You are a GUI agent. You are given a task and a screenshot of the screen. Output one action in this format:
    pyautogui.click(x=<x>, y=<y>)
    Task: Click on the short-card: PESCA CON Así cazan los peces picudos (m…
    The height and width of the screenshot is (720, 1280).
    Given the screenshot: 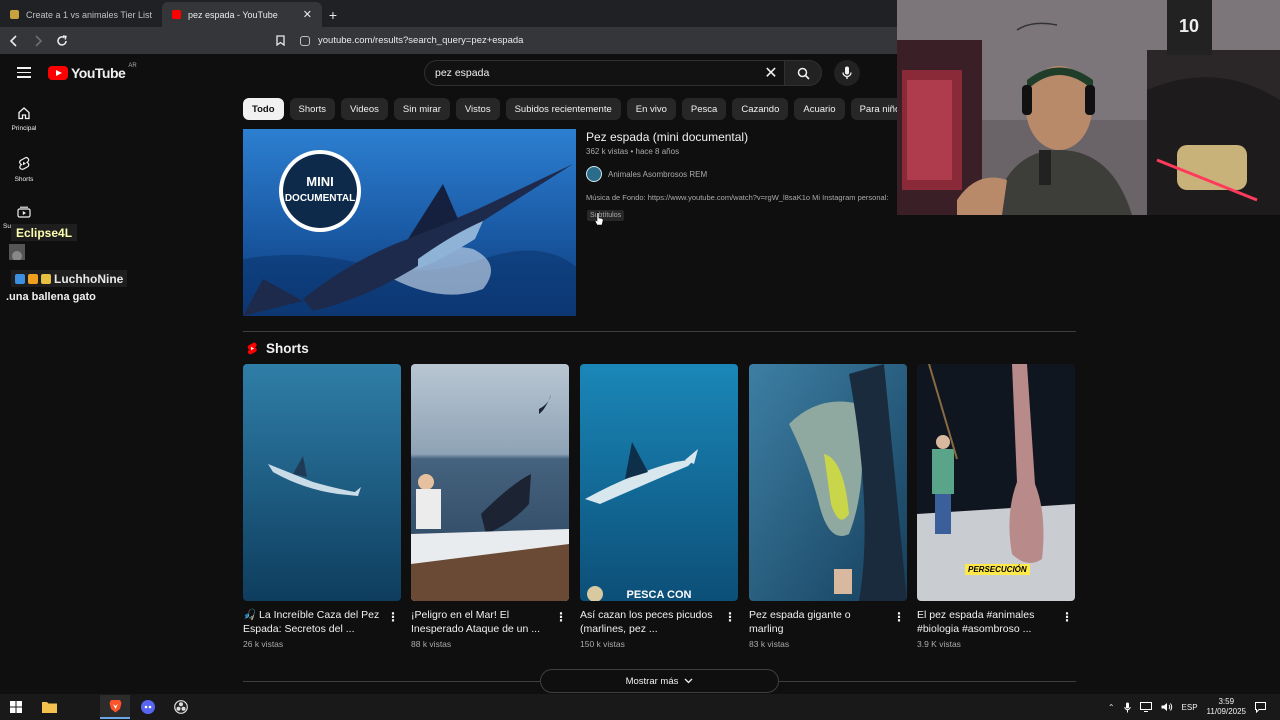 What is the action you would take?
    pyautogui.click(x=659, y=506)
    